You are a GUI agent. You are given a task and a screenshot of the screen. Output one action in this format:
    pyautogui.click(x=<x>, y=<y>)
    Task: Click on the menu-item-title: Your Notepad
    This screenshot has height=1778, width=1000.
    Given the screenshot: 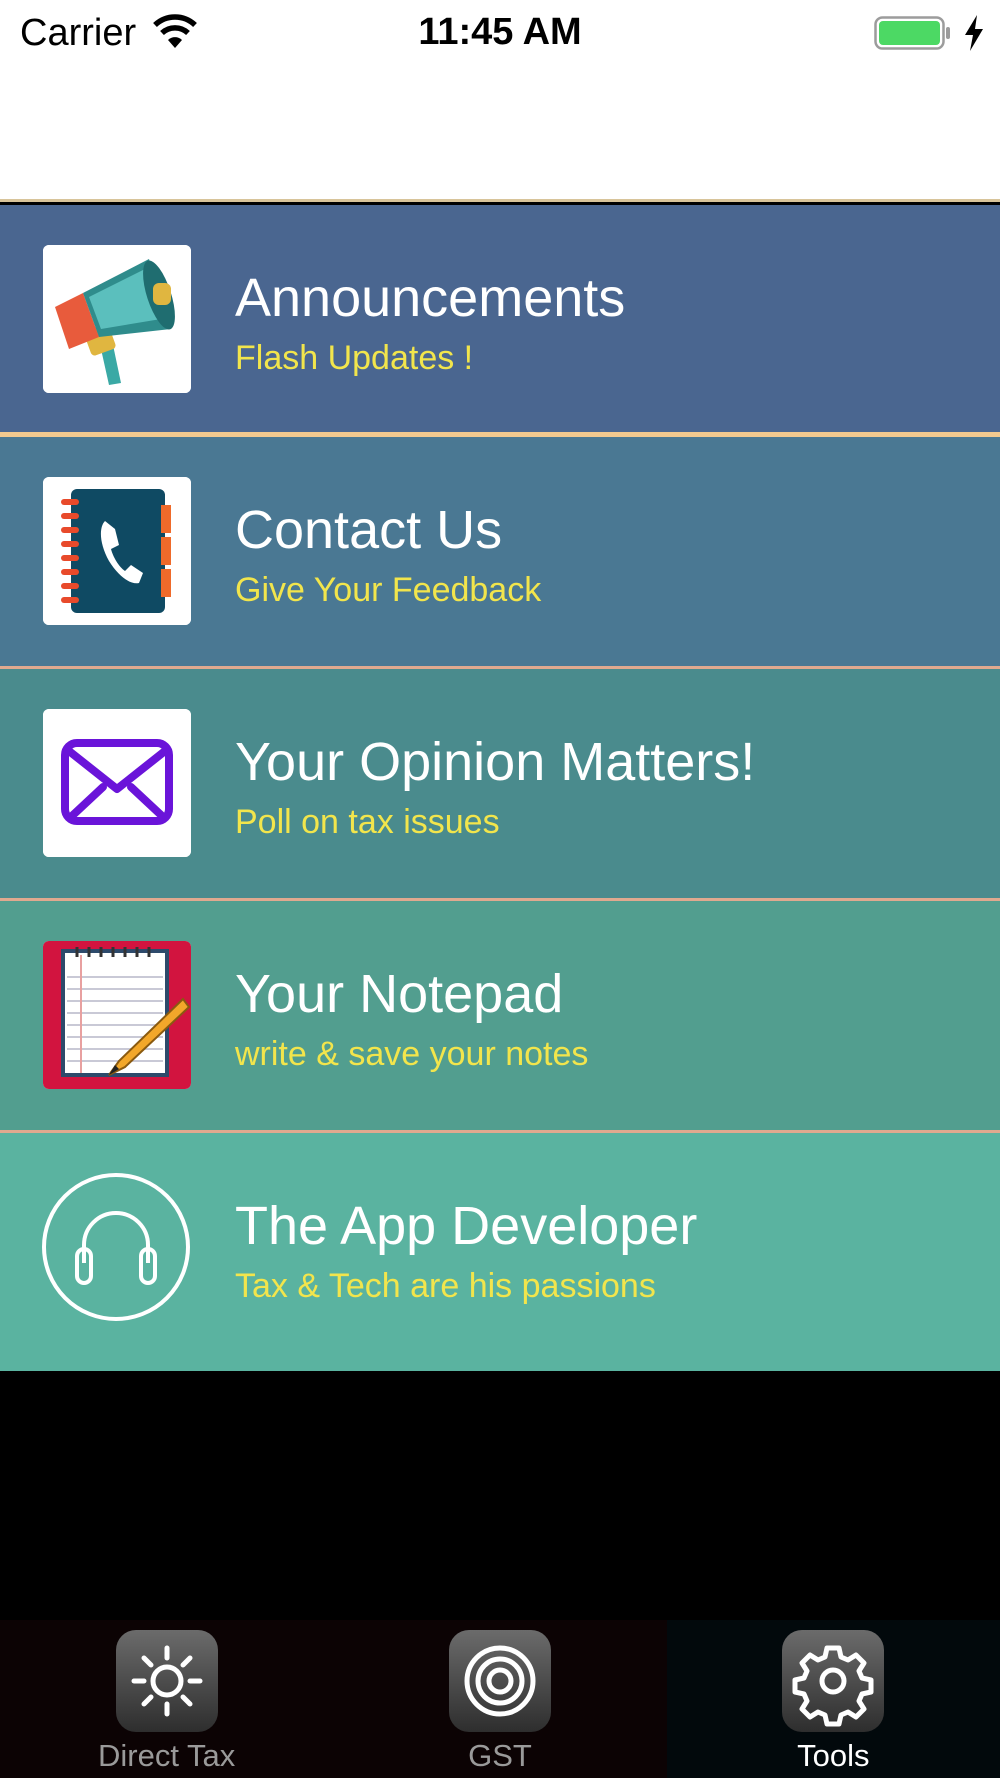 What is the action you would take?
    pyautogui.click(x=399, y=994)
    